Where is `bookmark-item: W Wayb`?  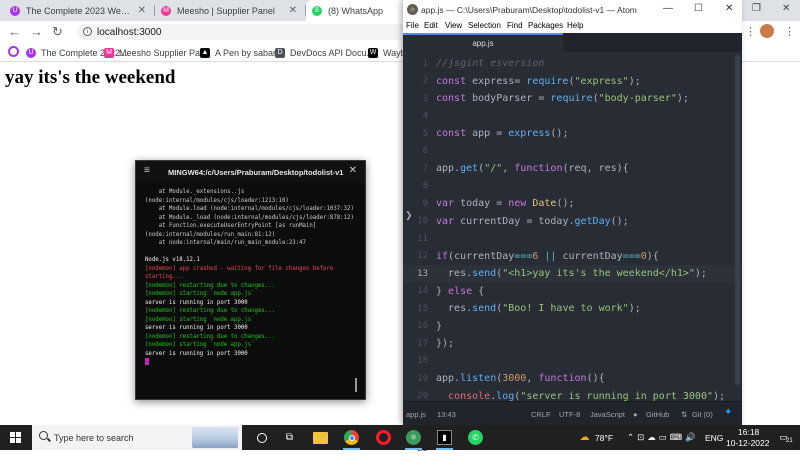 bookmark-item: W Wayb is located at coordinates (387, 52).